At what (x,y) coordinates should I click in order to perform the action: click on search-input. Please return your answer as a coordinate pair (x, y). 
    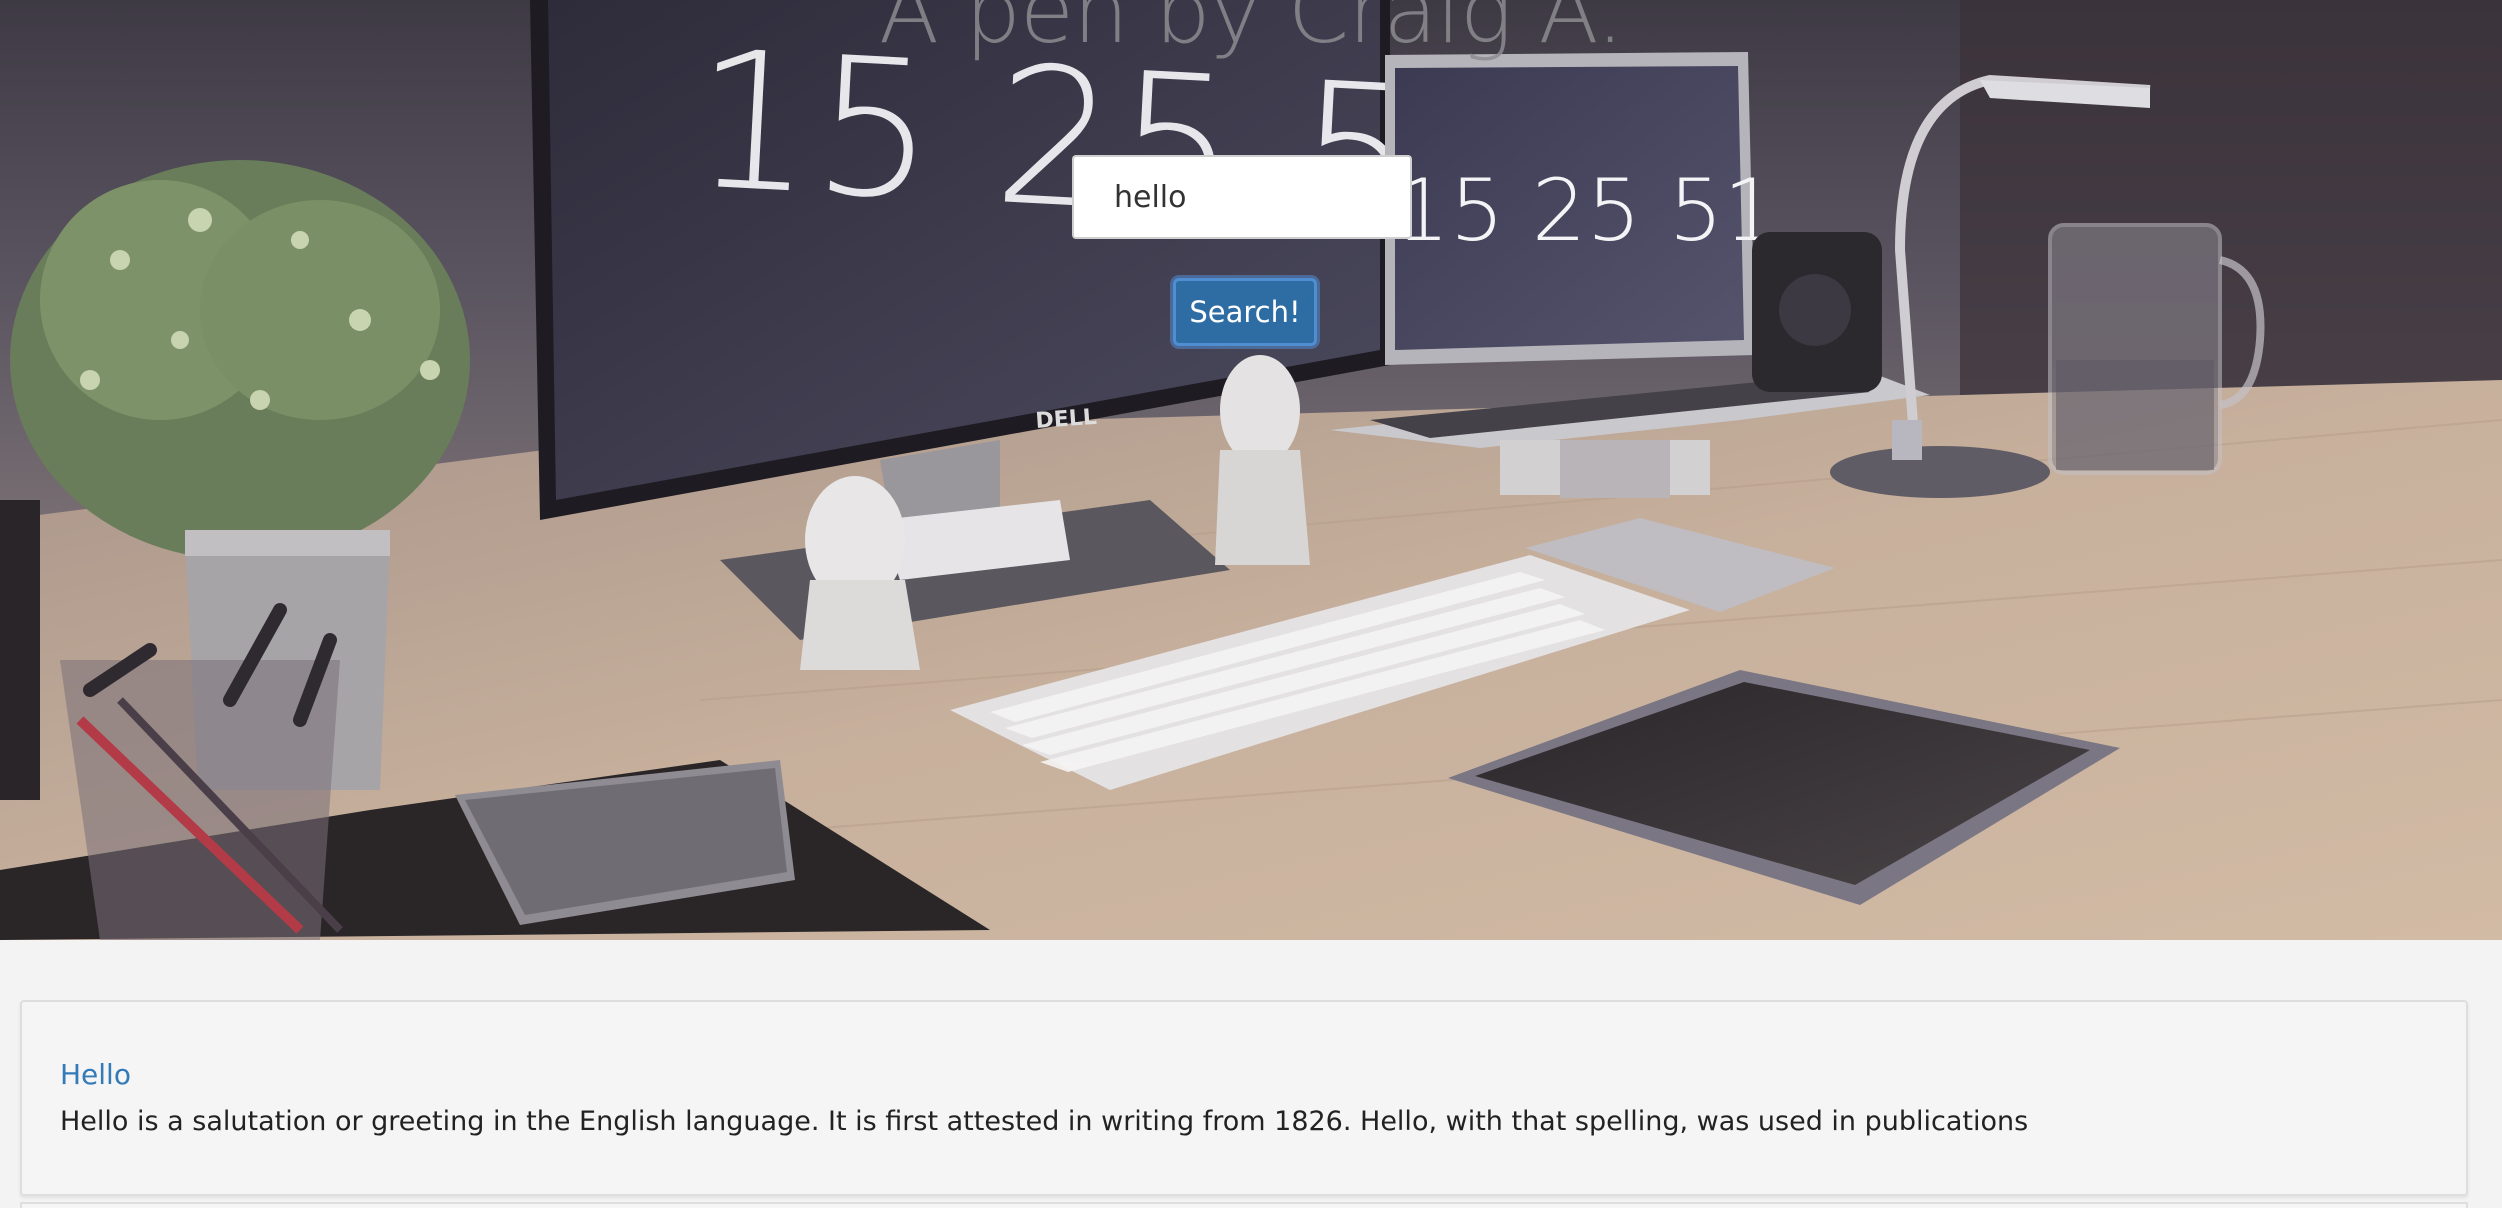
    Looking at the image, I should click on (1242, 197).